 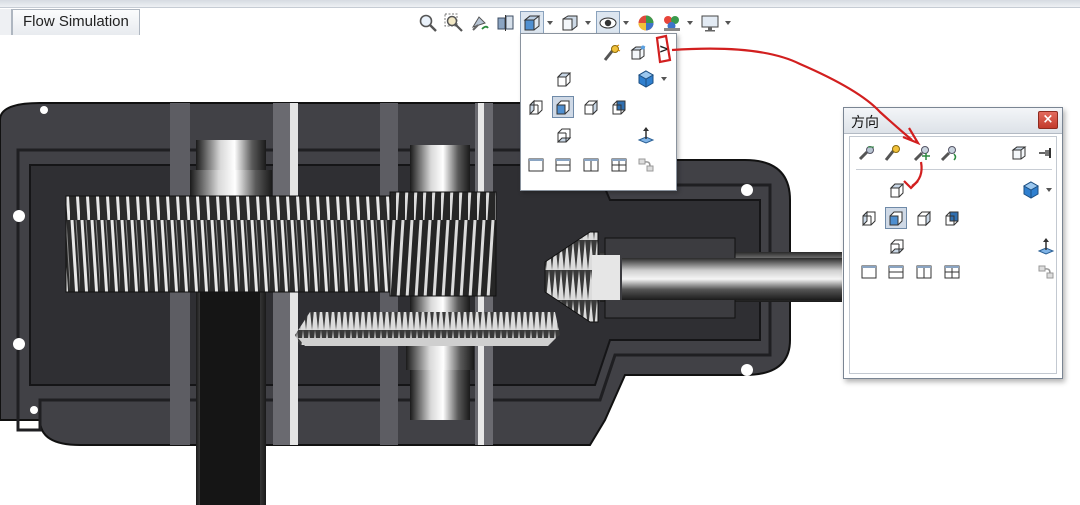 What do you see at coordinates (626, 23) in the screenshot?
I see `hide-show-items-dropdown` at bounding box center [626, 23].